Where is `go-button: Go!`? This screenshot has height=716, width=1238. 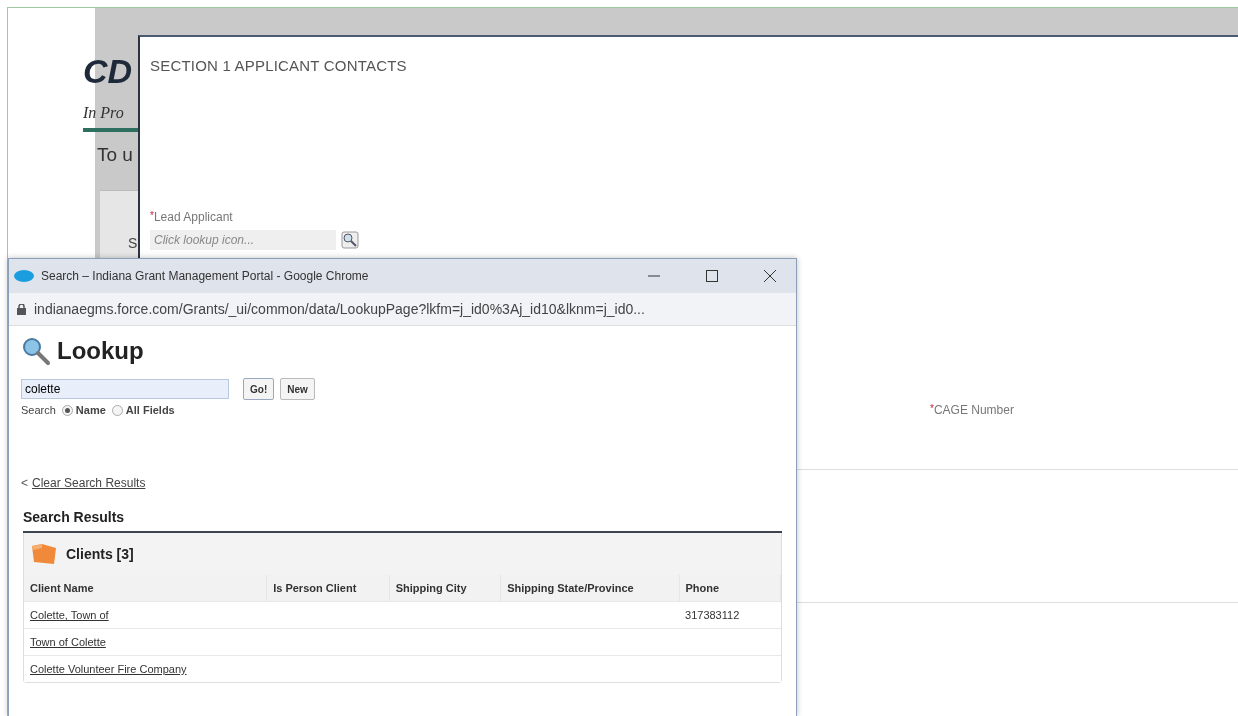 go-button: Go! is located at coordinates (259, 389).